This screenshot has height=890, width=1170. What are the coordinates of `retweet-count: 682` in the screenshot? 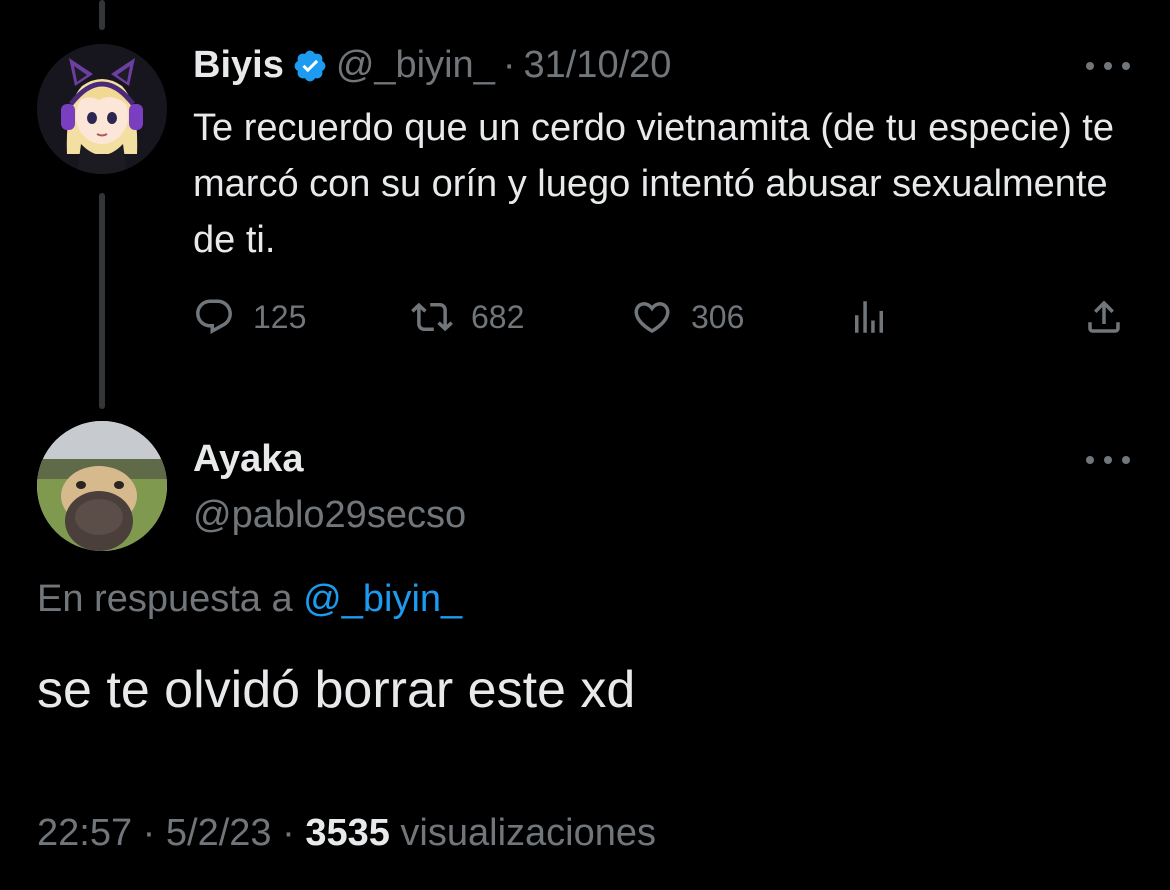 It's located at (498, 316).